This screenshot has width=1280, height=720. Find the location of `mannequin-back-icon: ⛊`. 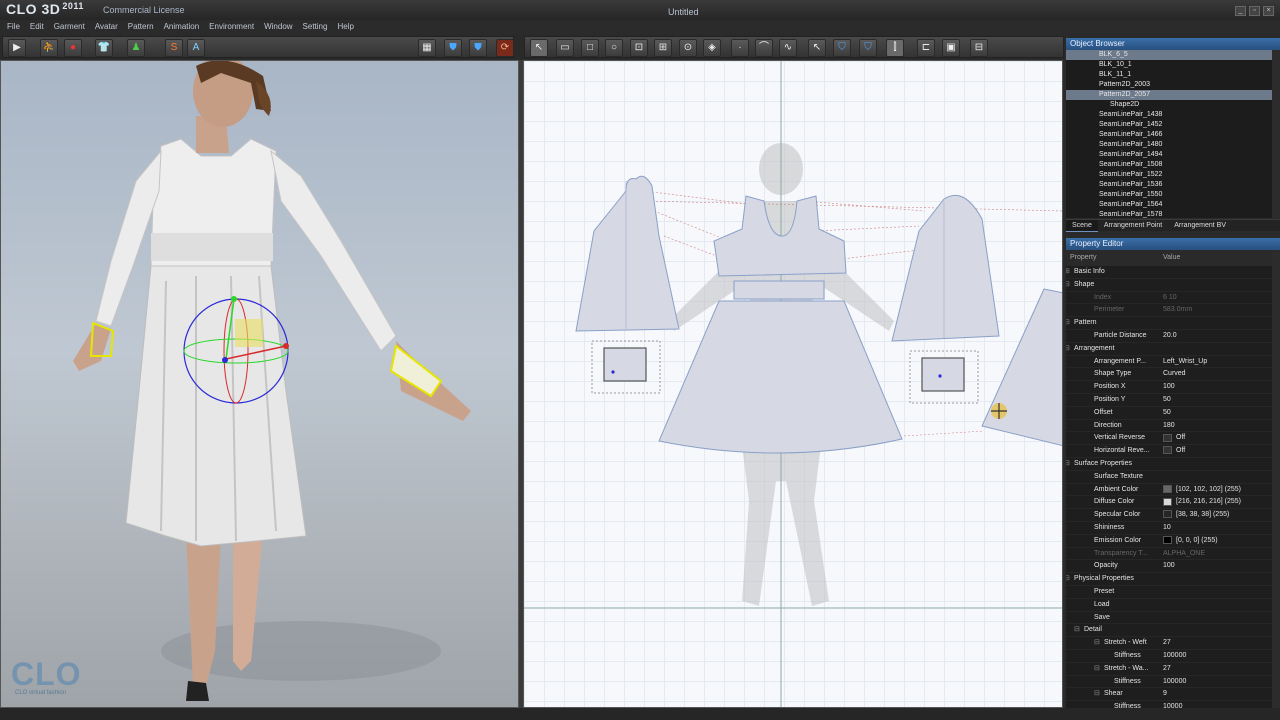

mannequin-back-icon: ⛊ is located at coordinates (478, 48).